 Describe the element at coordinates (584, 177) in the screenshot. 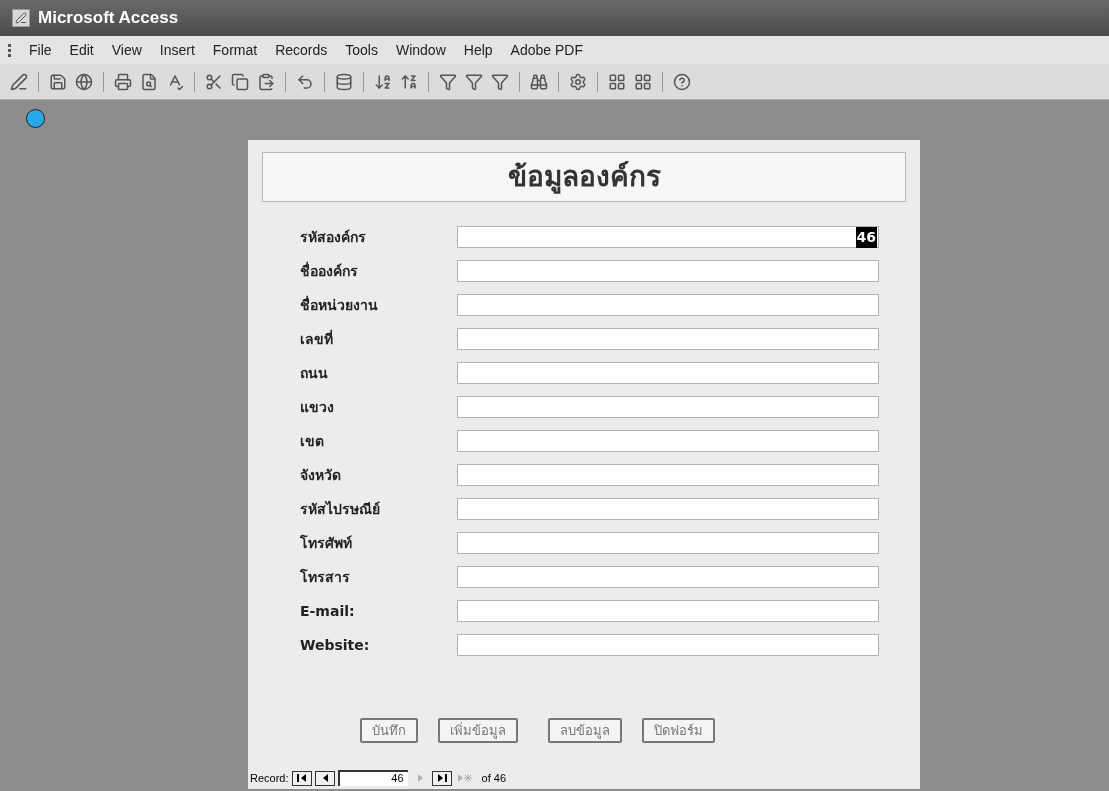

I see `form-title: ข้อมูลองค์กร` at that location.